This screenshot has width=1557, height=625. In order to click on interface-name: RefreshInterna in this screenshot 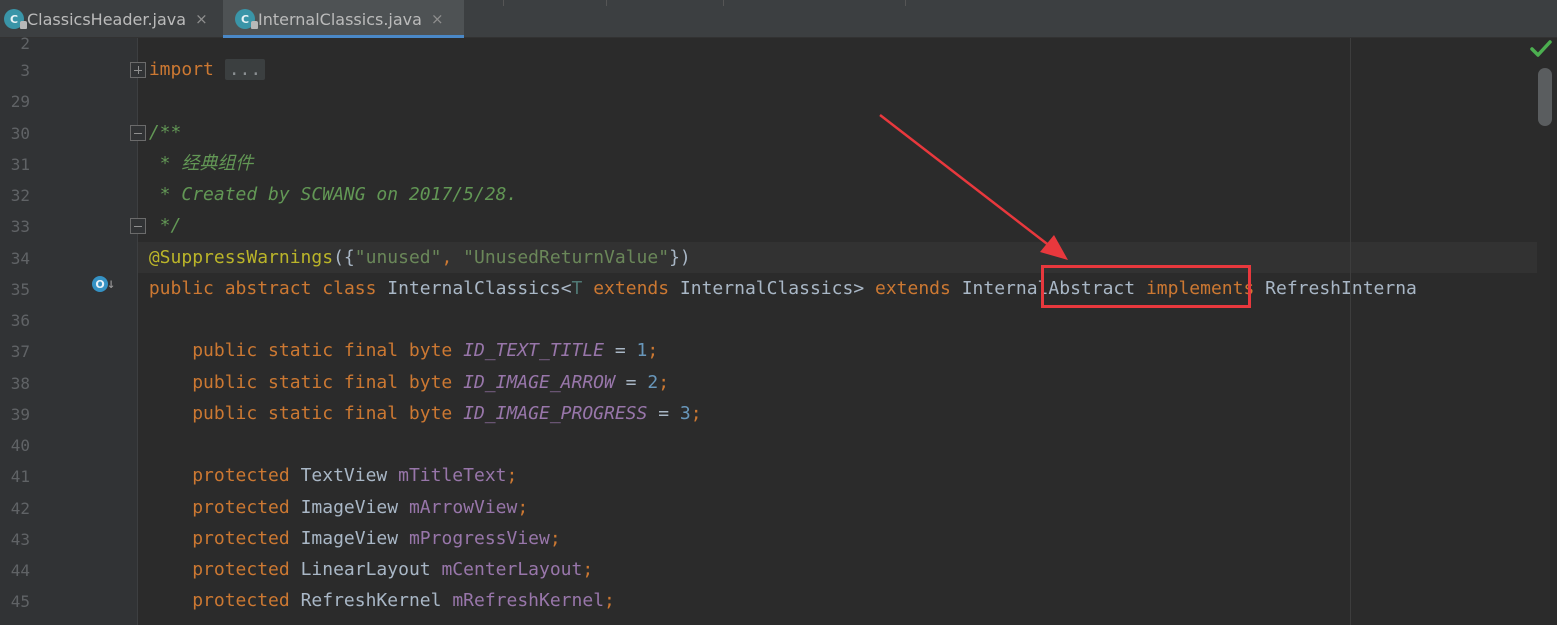, I will do `click(1341, 288)`.